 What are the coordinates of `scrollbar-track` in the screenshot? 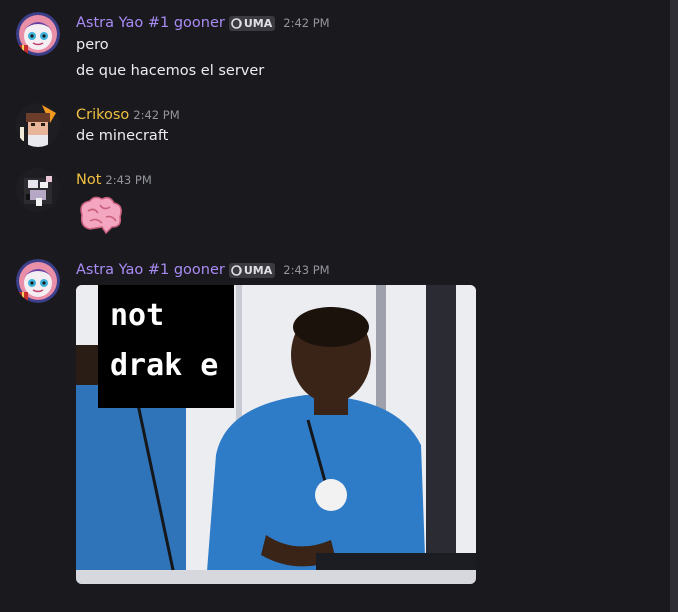 It's located at (674, 306).